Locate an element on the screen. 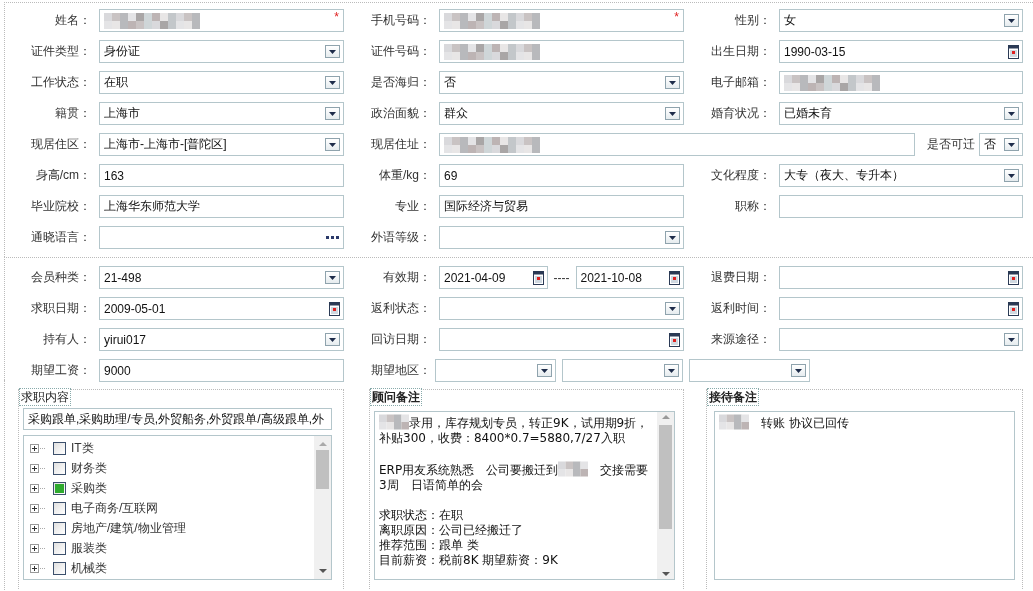 Image resolution: width=1033 pixels, height=591 pixels. category-label: 房地产/建筑/物业管理 is located at coordinates (128, 528).